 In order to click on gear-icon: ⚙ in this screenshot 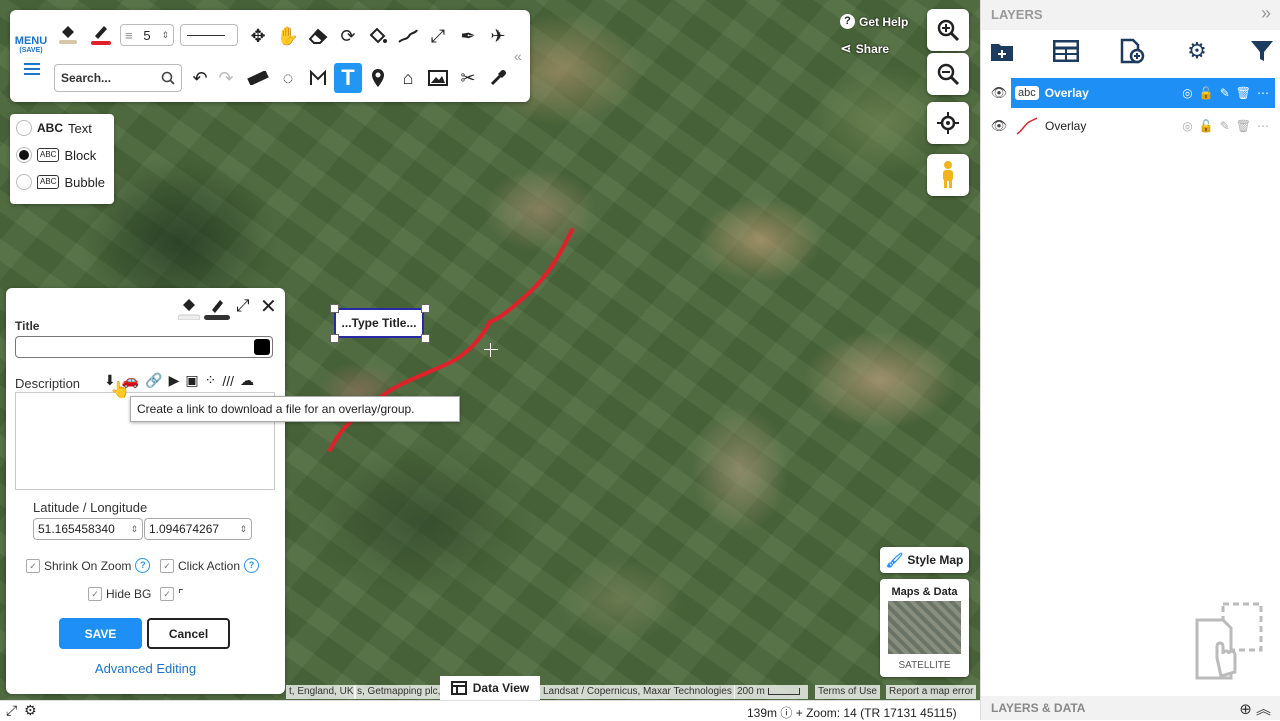, I will do `click(1197, 51)`.